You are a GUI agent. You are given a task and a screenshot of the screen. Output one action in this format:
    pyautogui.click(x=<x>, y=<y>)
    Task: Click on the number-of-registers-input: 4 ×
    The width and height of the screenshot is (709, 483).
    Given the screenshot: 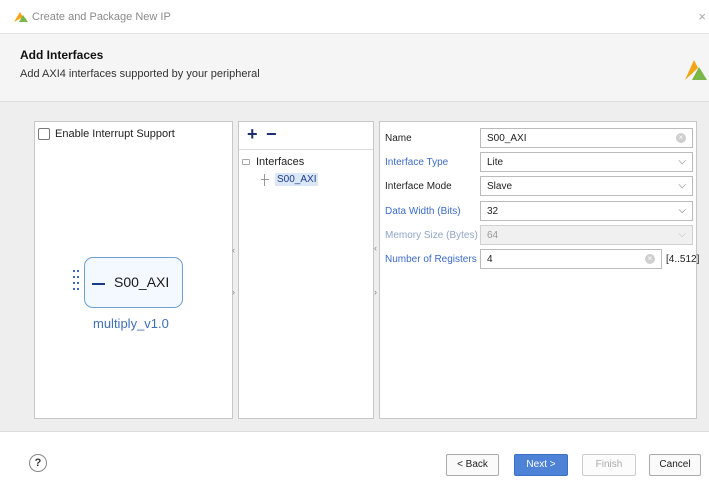 What is the action you would take?
    pyautogui.click(x=571, y=259)
    